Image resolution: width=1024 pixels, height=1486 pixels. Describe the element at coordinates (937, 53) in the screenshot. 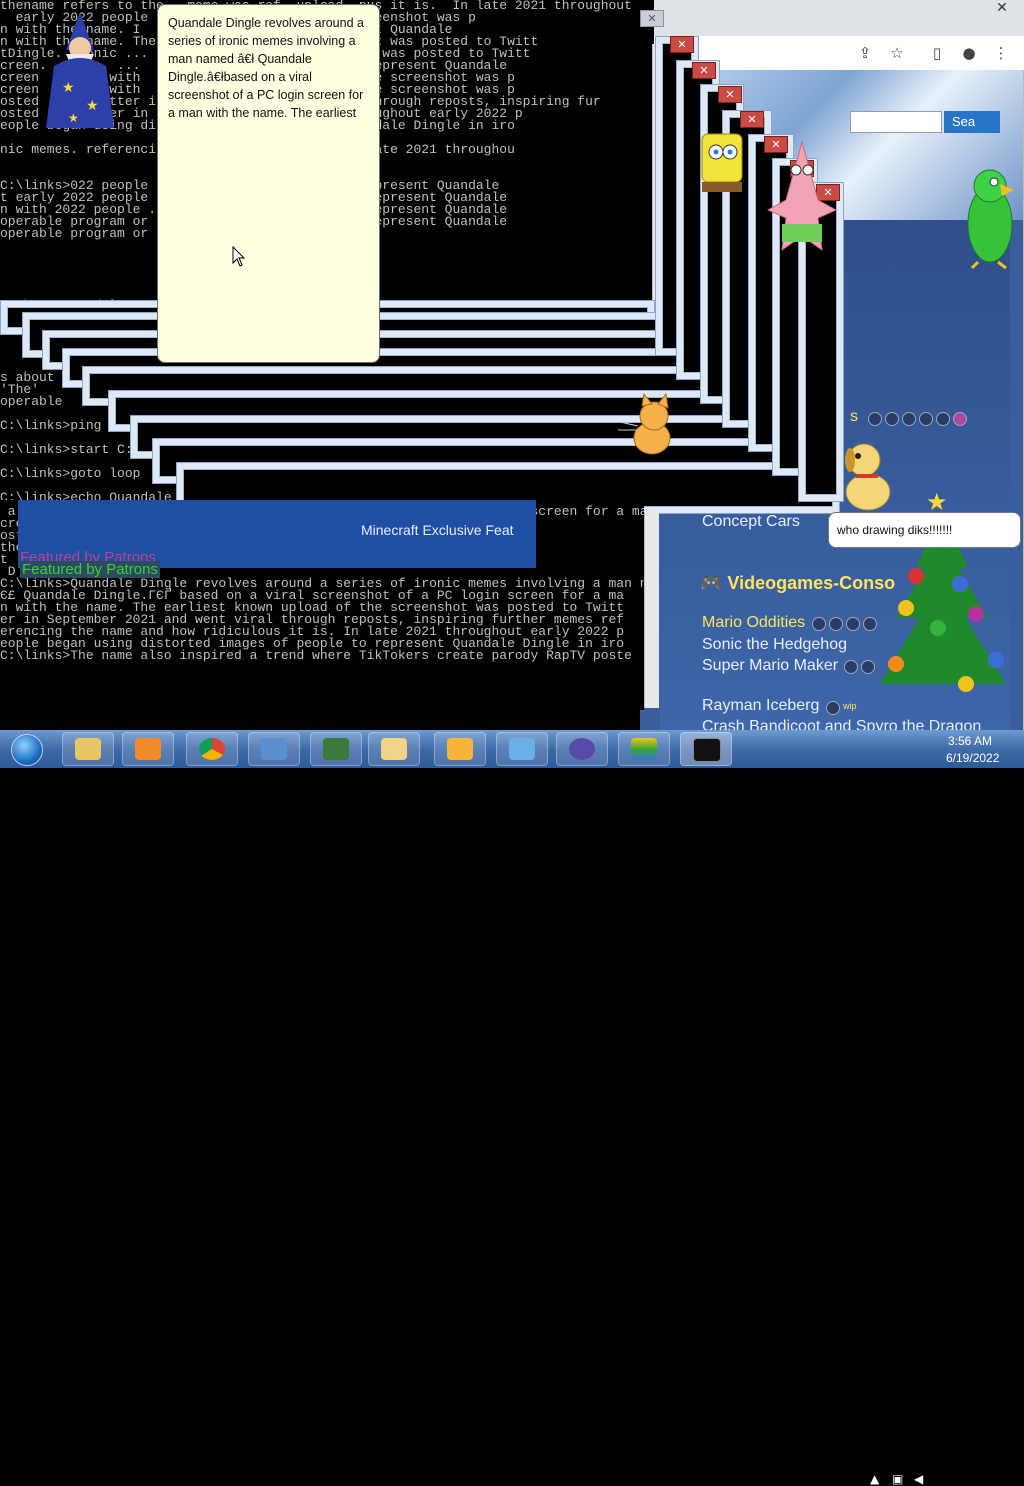

I see `sidepanel-icon: ▯` at that location.